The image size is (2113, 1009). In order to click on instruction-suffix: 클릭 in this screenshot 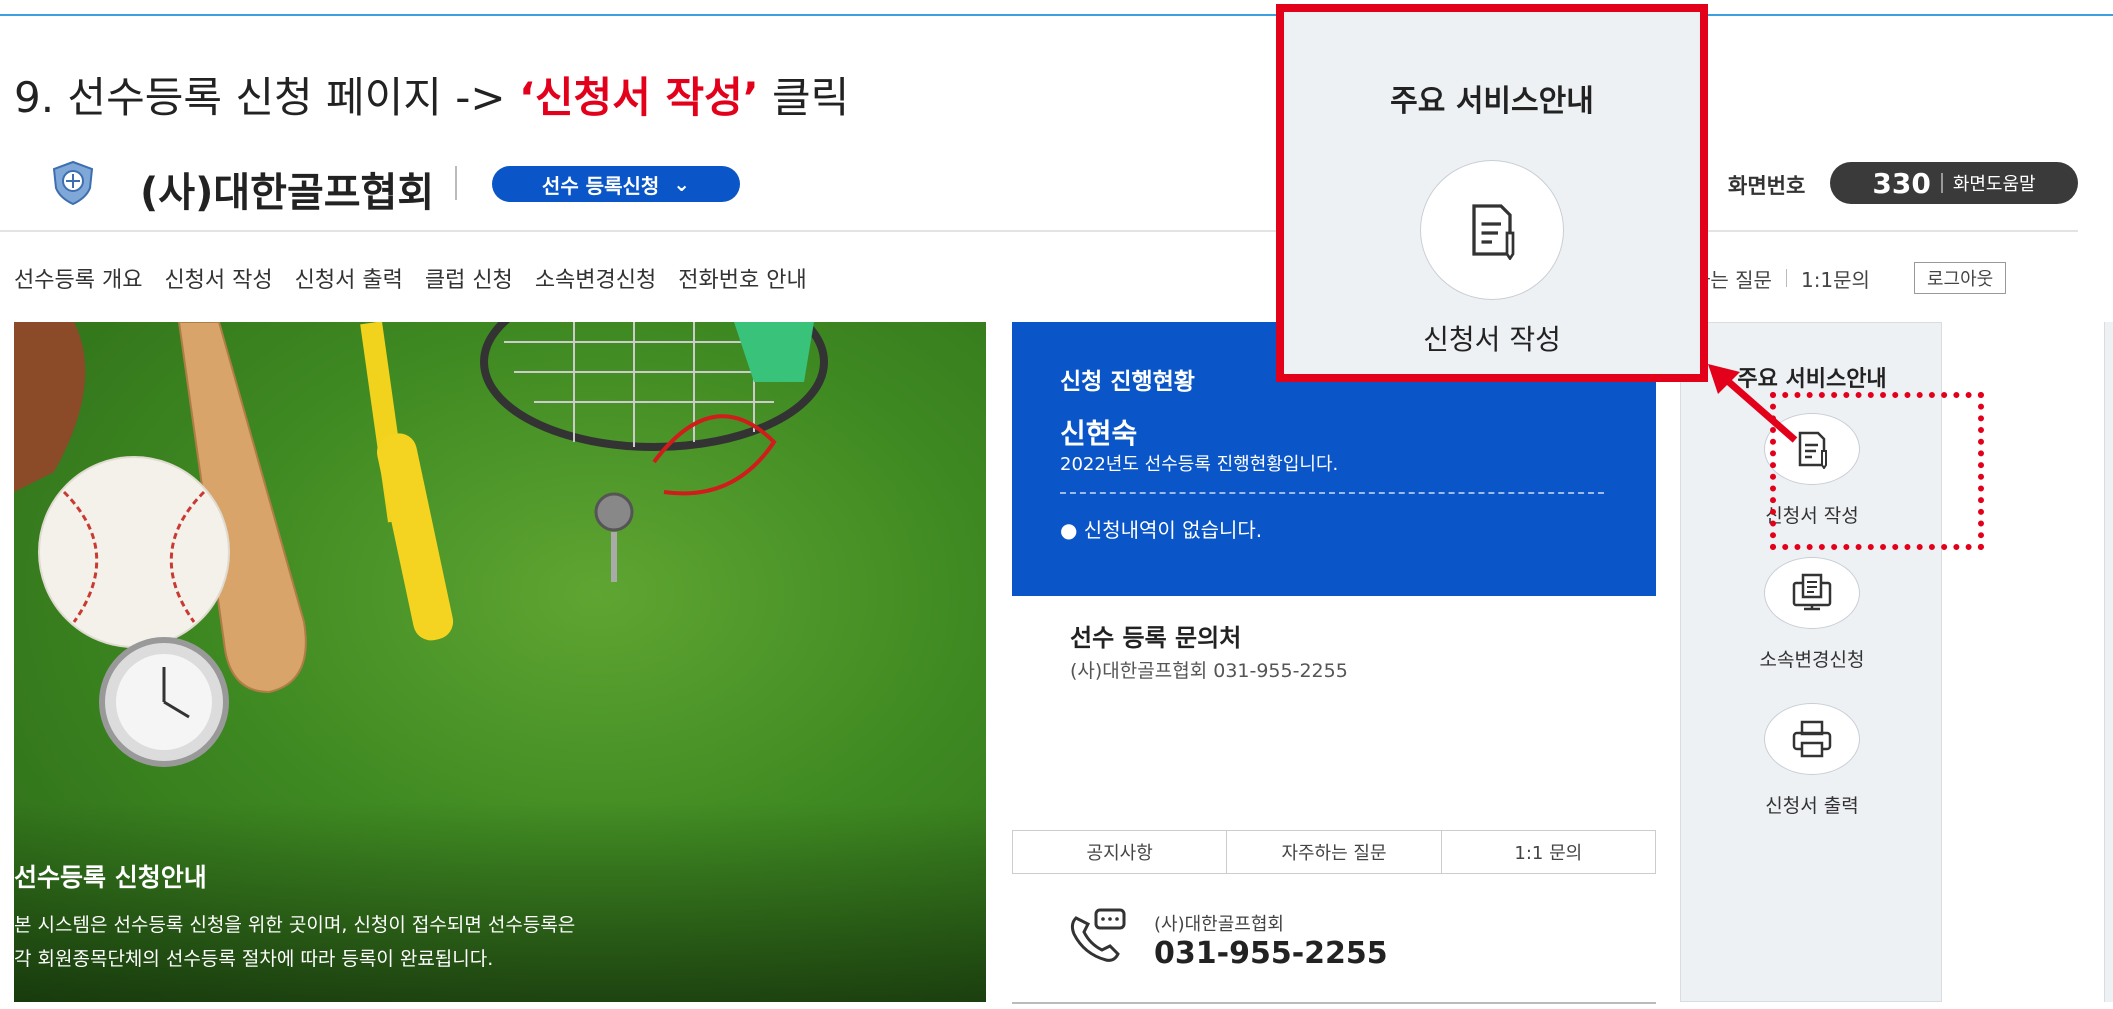, I will do `click(811, 97)`.